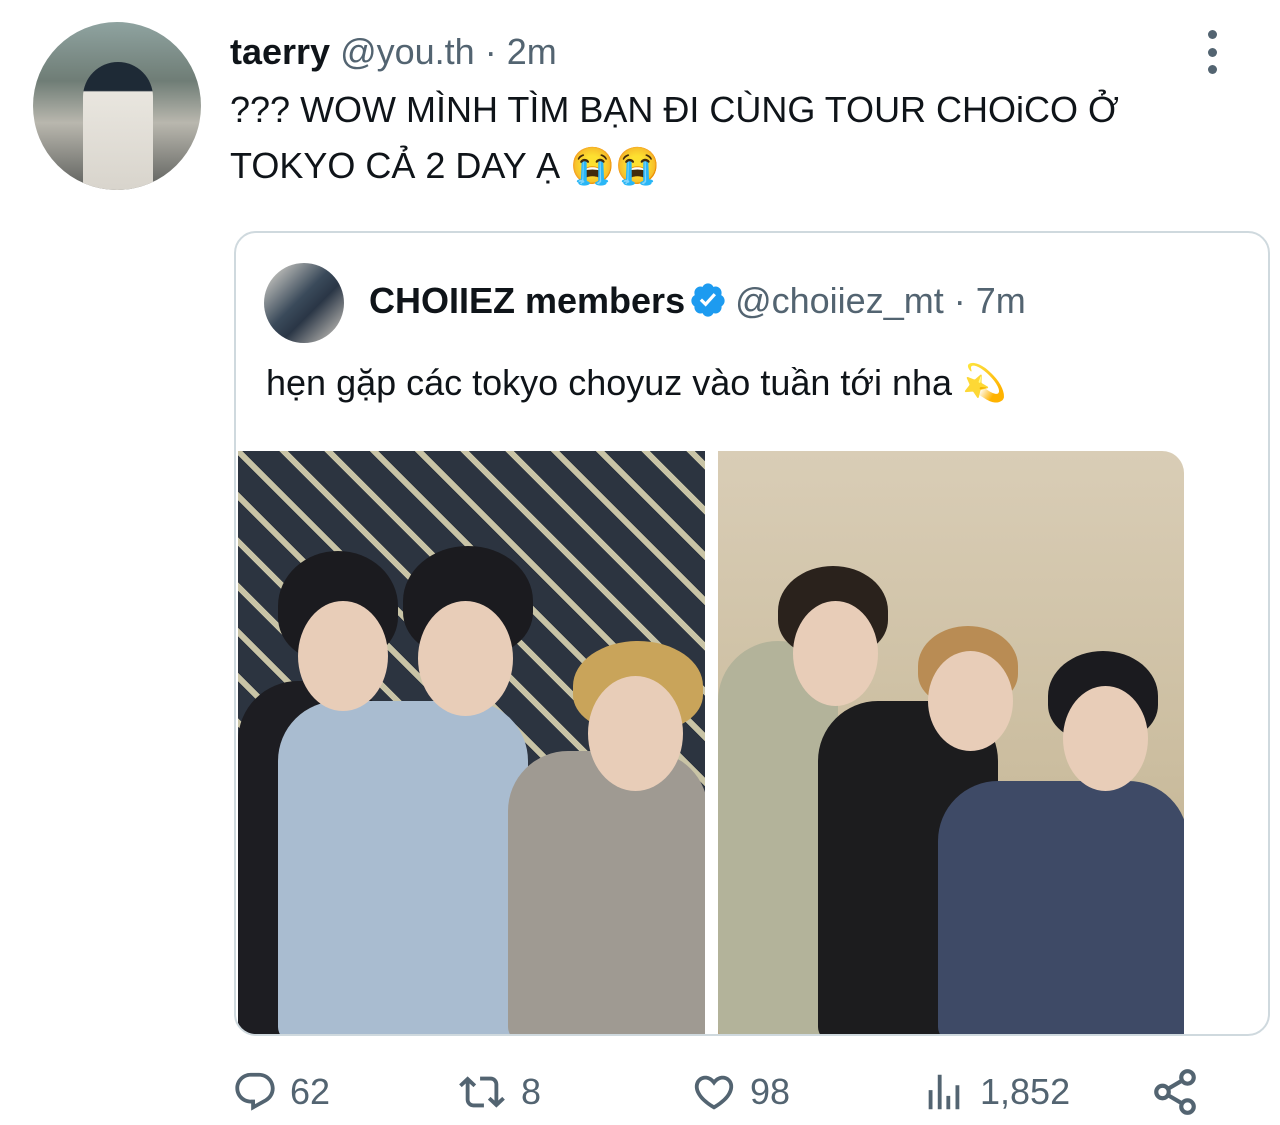  I want to click on retweet-button: 8, so click(498, 1092).